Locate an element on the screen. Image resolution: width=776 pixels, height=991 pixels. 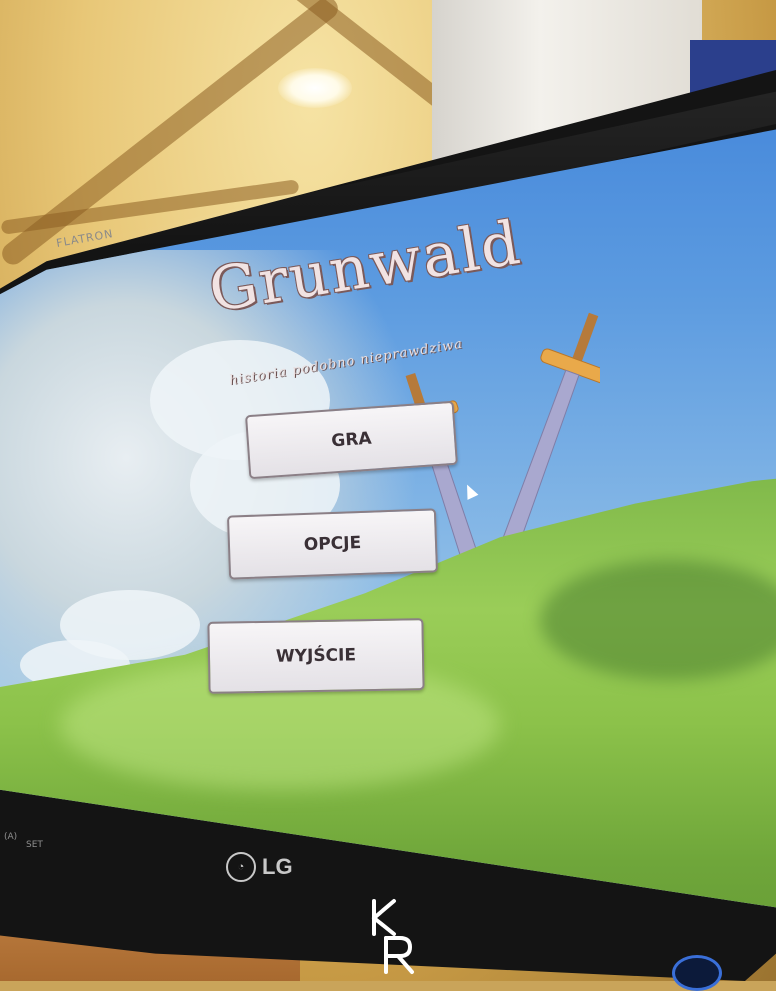
exit-button: WYJŚCIE is located at coordinates (316, 656).